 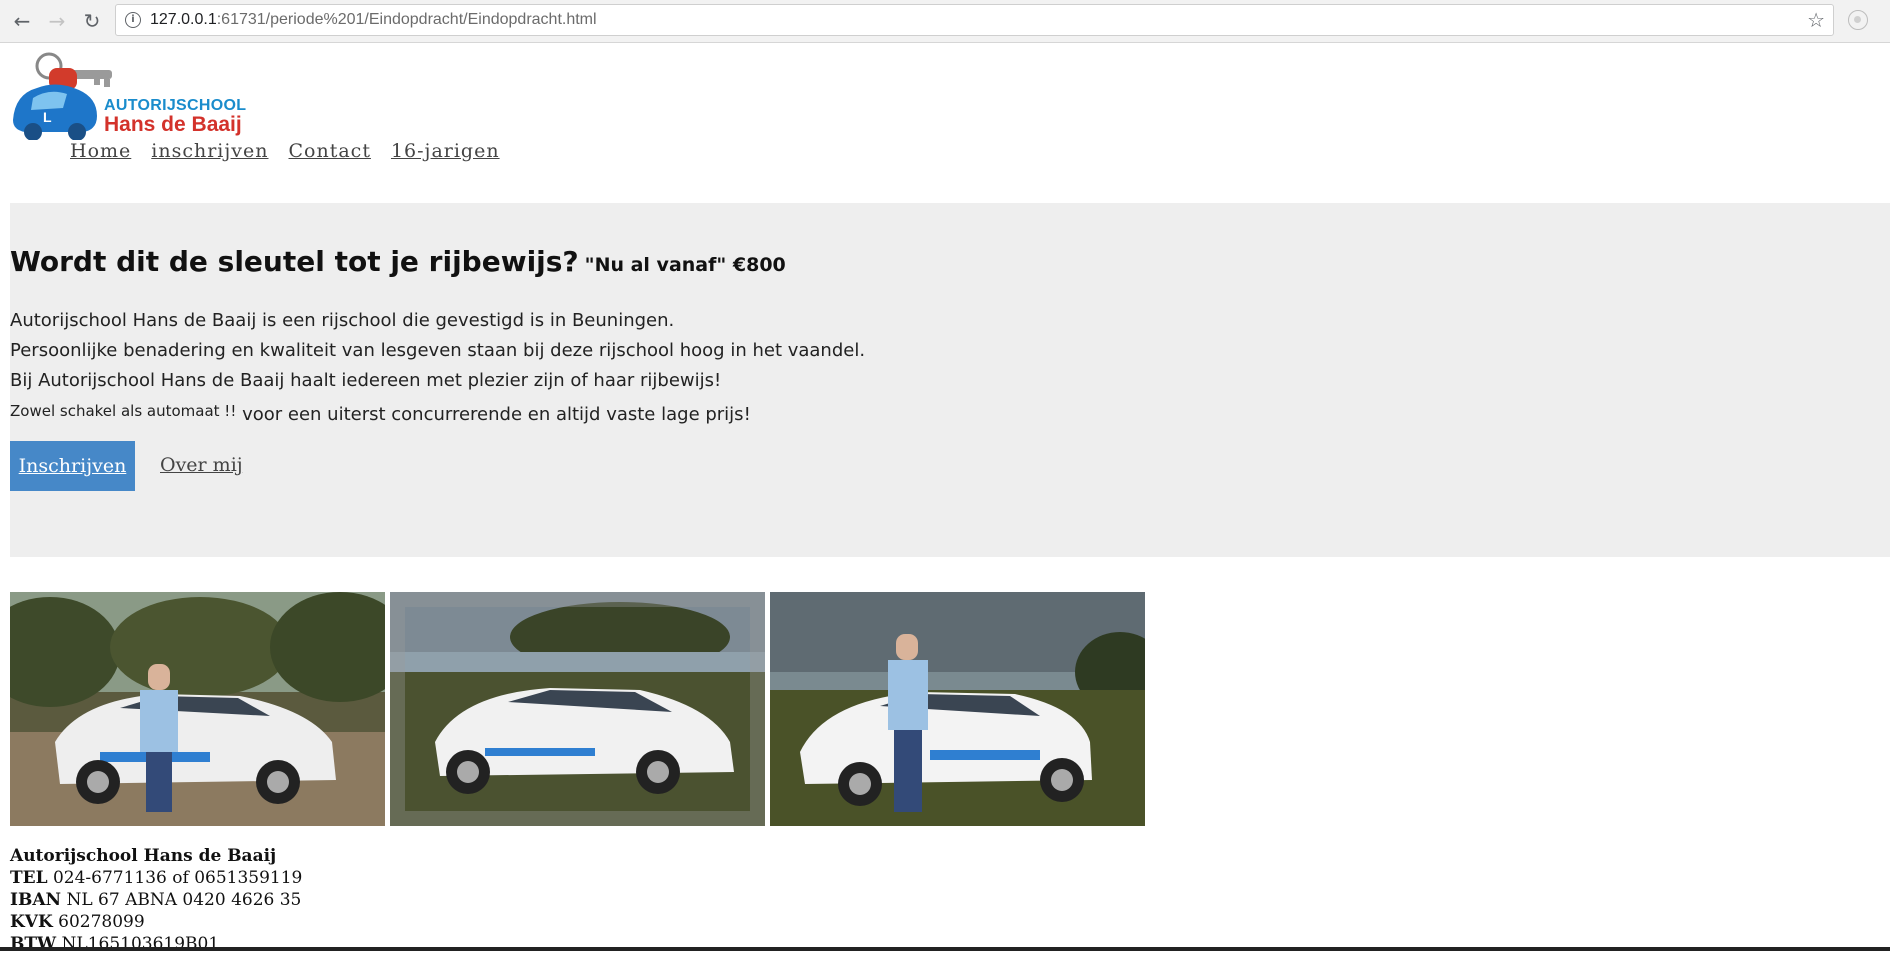 What do you see at coordinates (133, 20) in the screenshot?
I see `info-icon: i` at bounding box center [133, 20].